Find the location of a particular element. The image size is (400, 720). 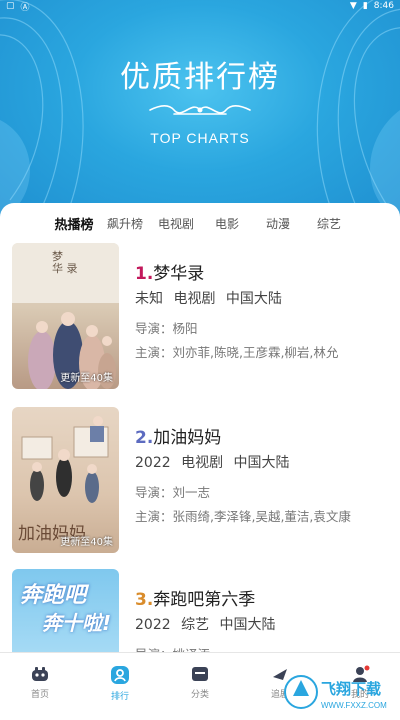

poster-image: 梦 华 录 更新至40集 is located at coordinates (65, 316).